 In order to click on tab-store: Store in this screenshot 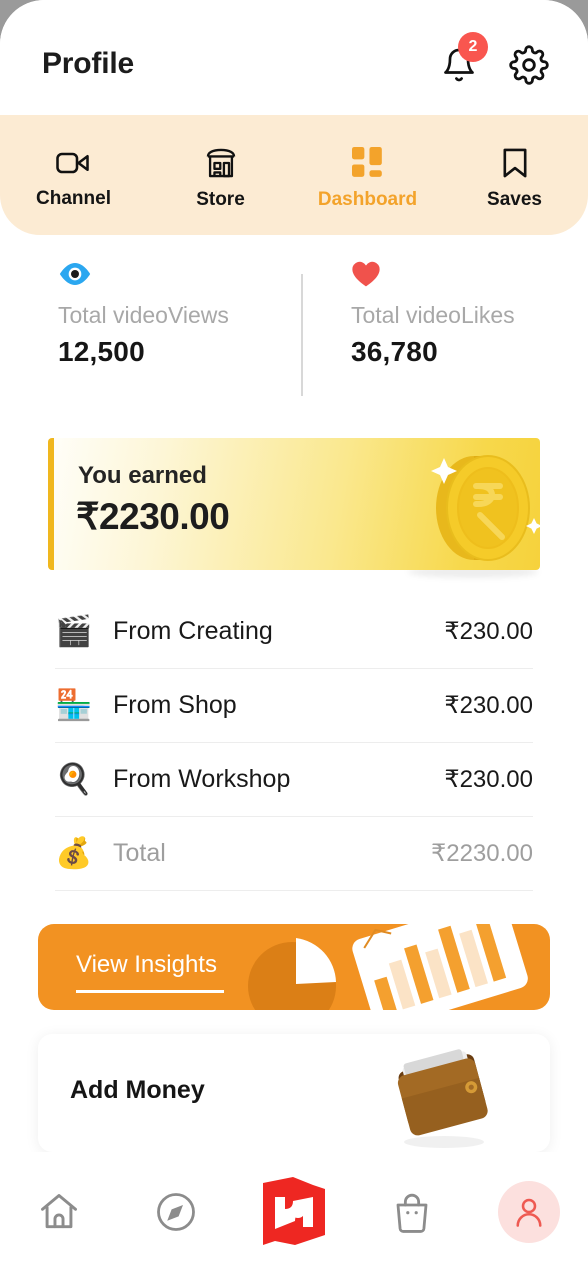, I will do `click(220, 175)`.